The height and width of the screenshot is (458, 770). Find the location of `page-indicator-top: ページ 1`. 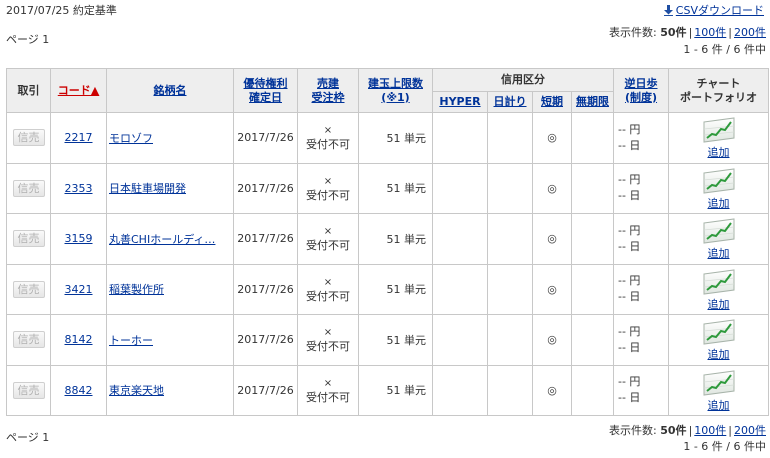

page-indicator-top: ページ 1 is located at coordinates (28, 39).